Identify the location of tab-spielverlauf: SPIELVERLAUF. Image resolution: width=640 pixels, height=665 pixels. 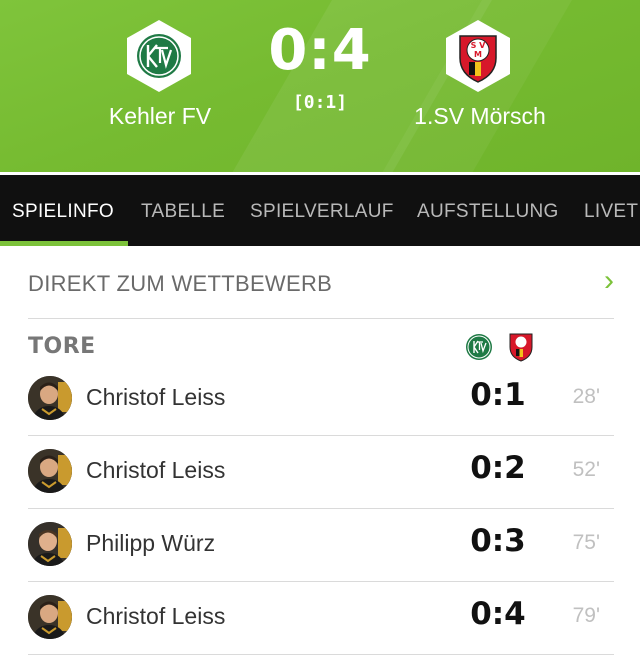
(322, 212).